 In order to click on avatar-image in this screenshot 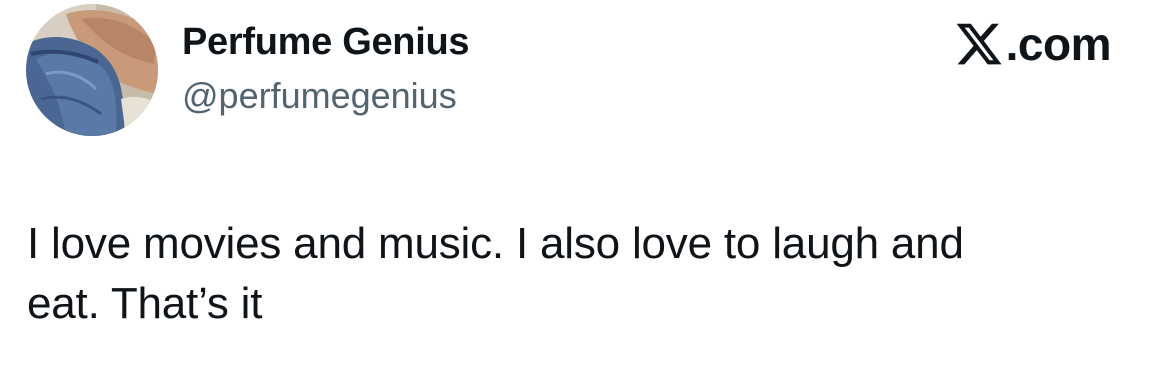, I will do `click(92, 70)`.